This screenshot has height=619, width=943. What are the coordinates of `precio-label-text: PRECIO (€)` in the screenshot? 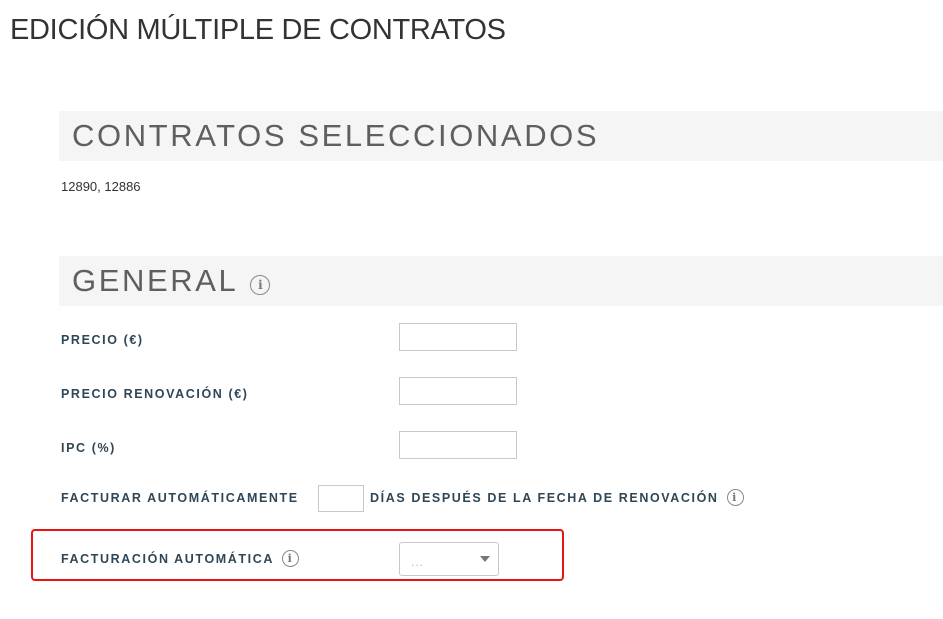 It's located at (102, 340).